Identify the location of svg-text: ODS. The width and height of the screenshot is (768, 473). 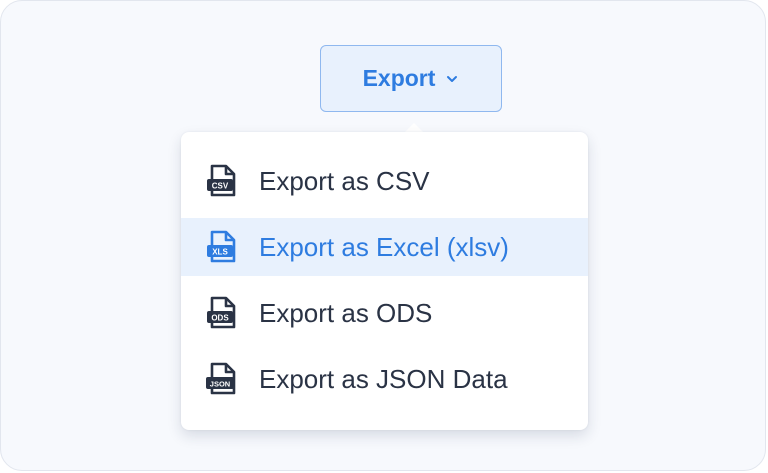
(220, 318).